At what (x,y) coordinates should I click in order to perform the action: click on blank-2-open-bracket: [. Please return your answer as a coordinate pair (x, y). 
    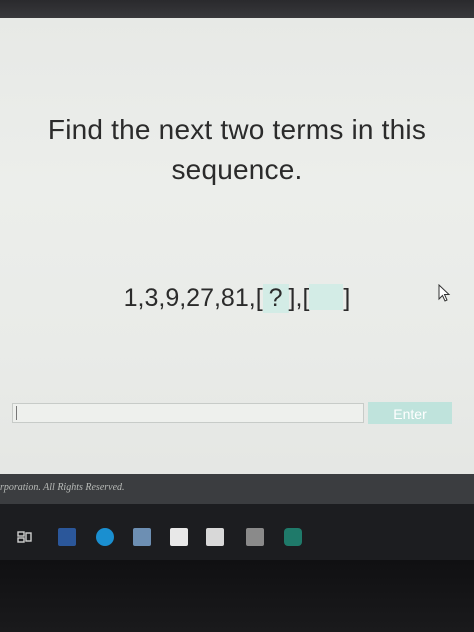
    Looking at the image, I should click on (306, 298).